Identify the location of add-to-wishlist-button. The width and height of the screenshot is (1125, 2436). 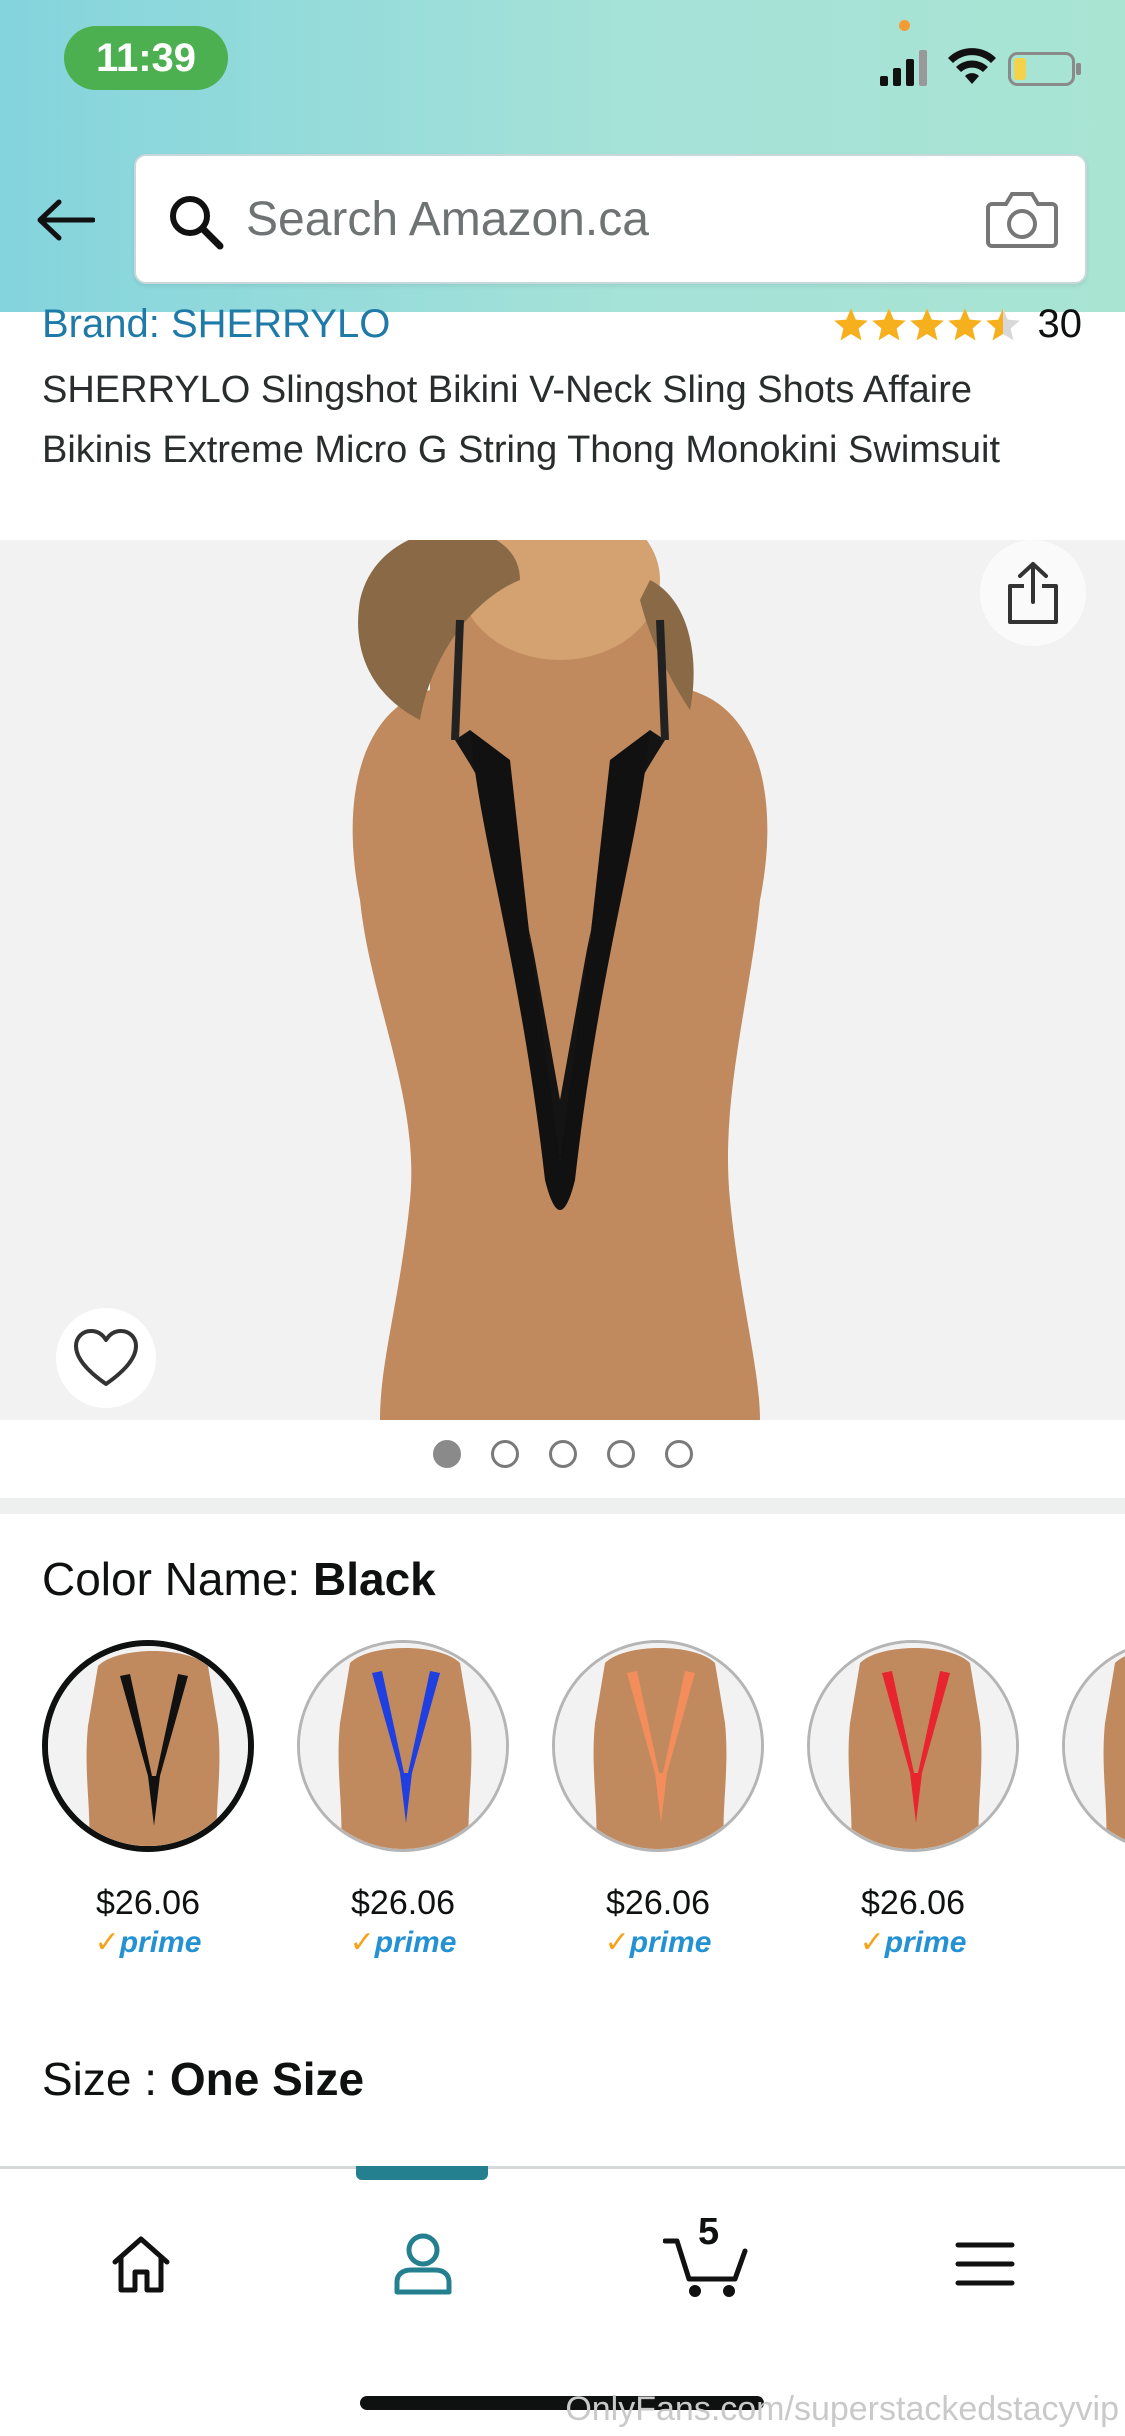
(106, 1358).